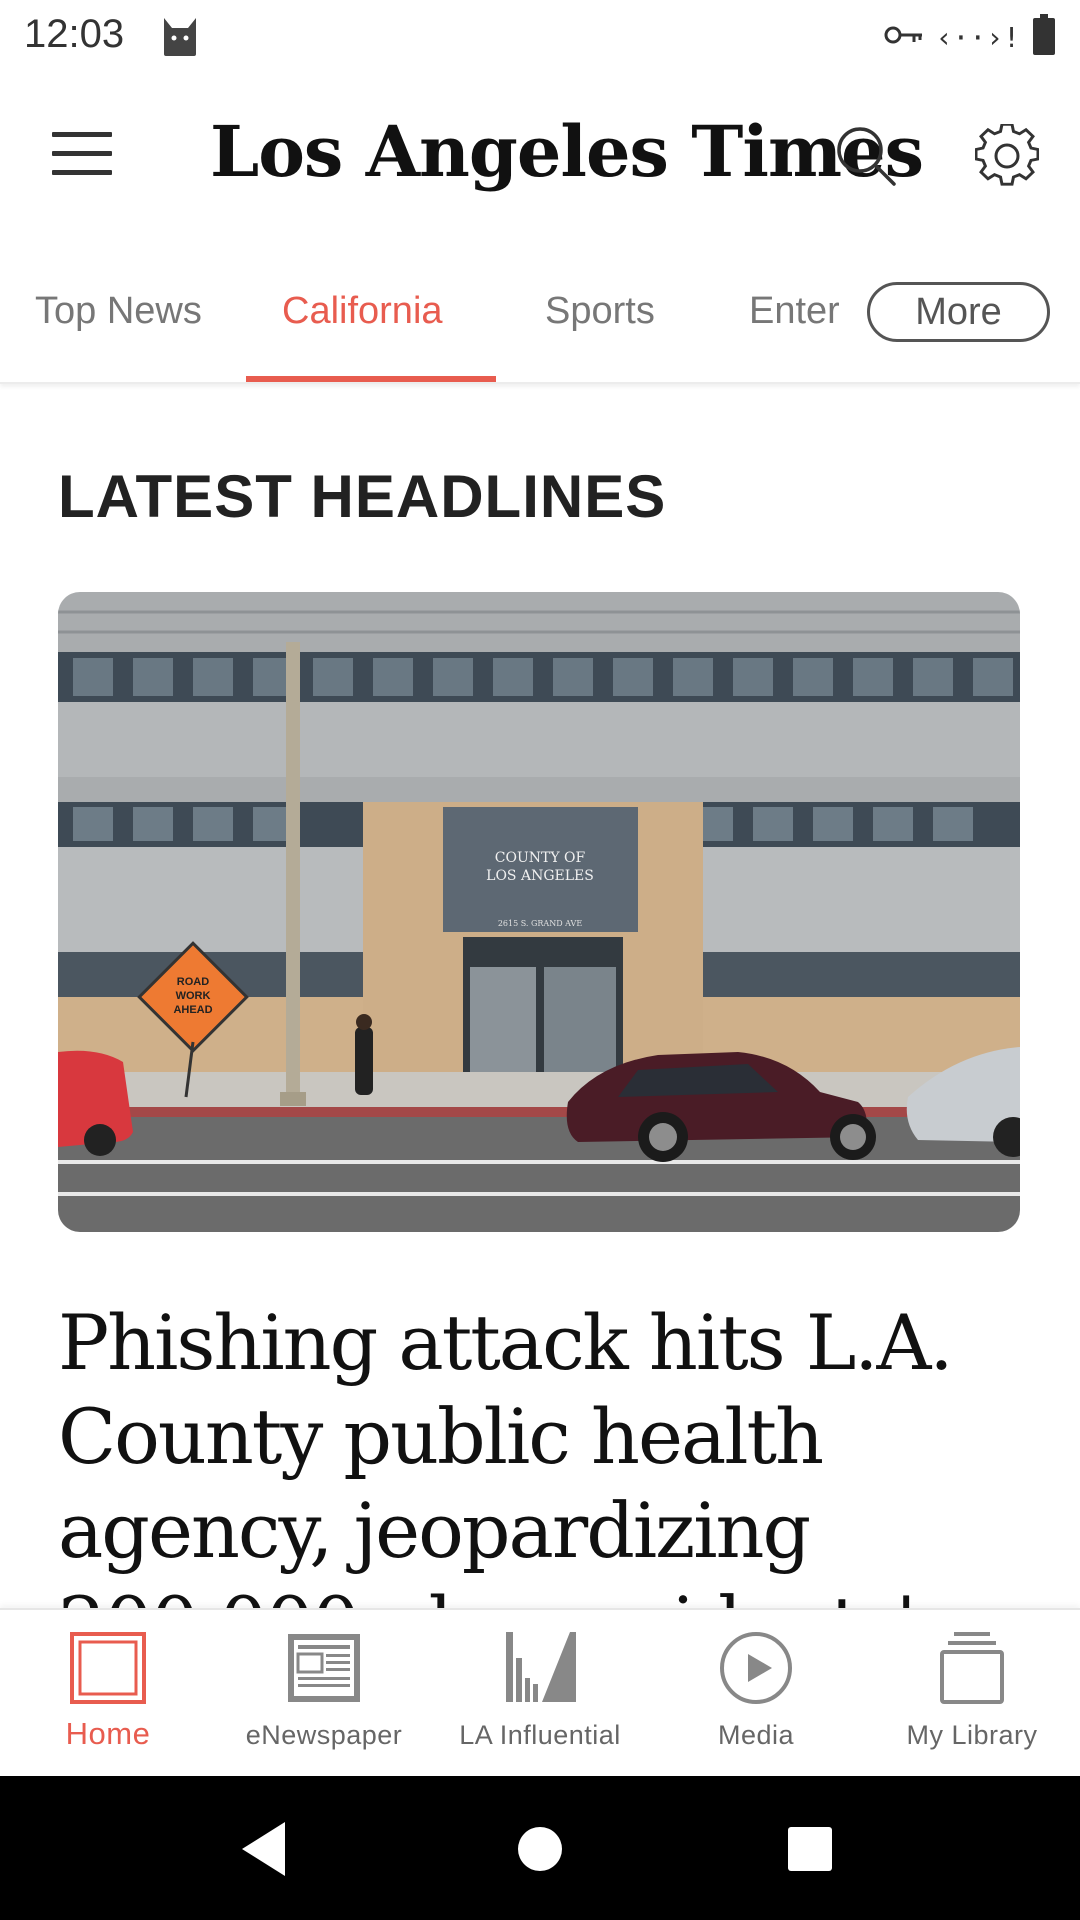  I want to click on nav-la-influential: LA Influential, so click(540, 1694).